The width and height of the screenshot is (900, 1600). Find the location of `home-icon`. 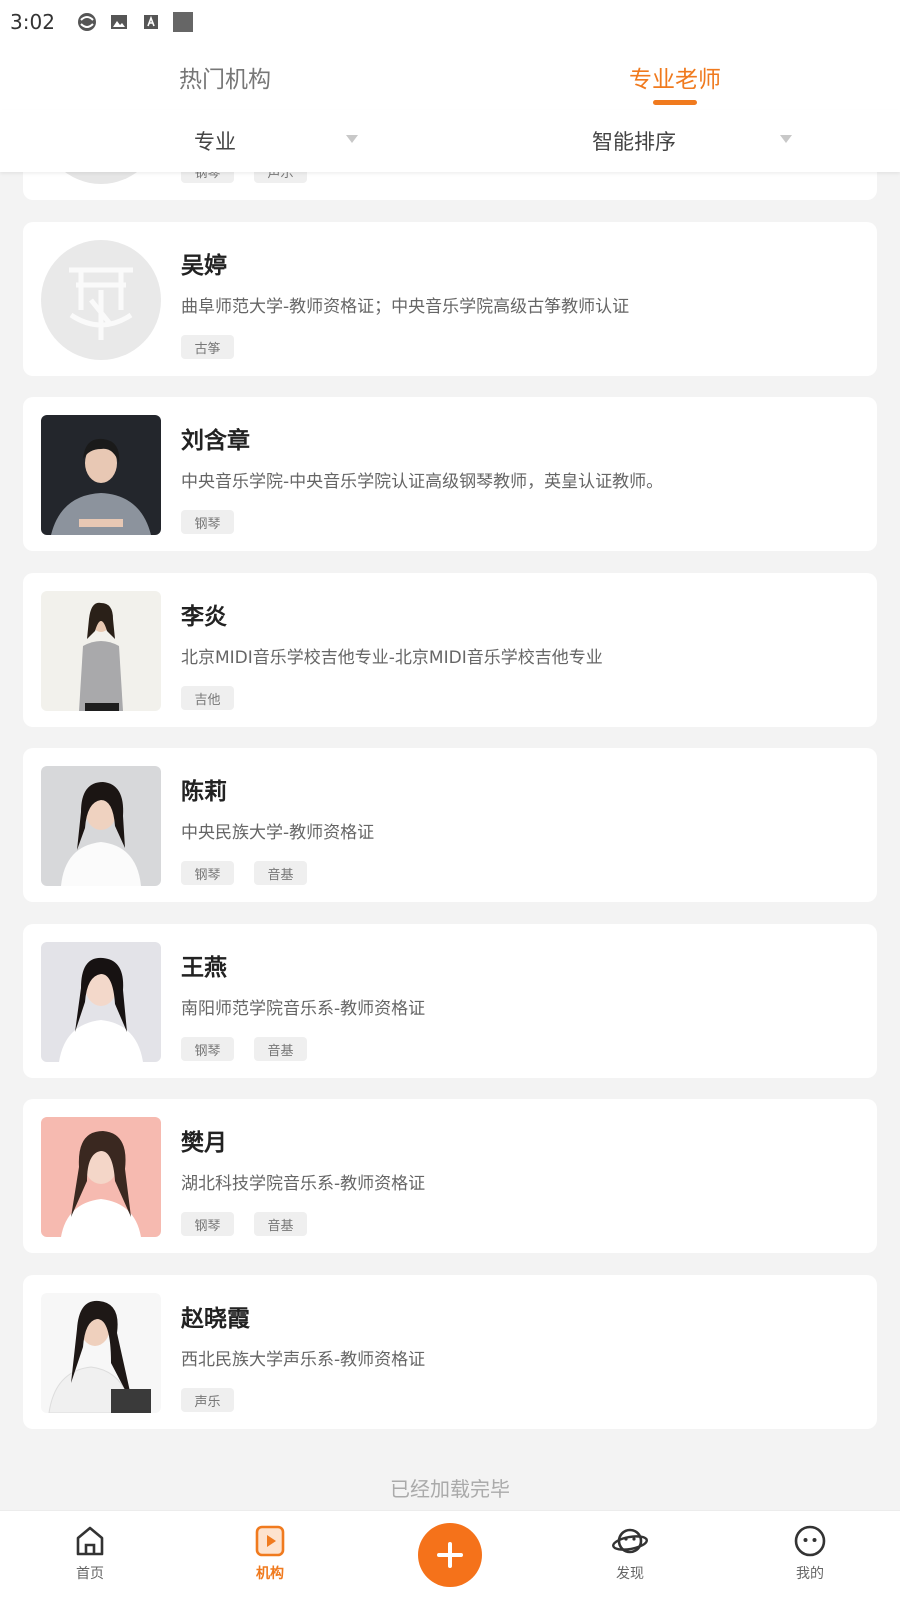

home-icon is located at coordinates (90, 1541).